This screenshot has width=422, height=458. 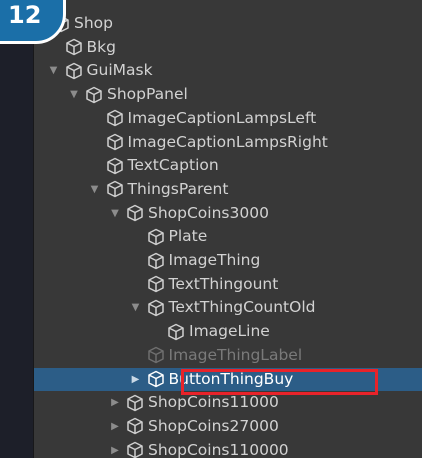 I want to click on hierarchy-item: ▶TextCaption, so click(x=228, y=165).